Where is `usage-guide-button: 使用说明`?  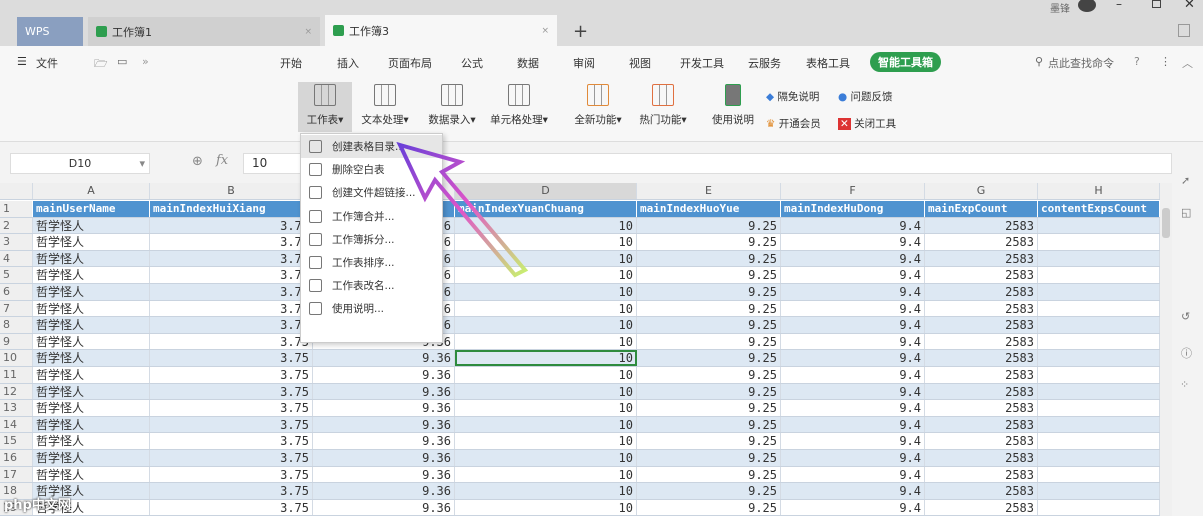 usage-guide-button: 使用说明 is located at coordinates (733, 107).